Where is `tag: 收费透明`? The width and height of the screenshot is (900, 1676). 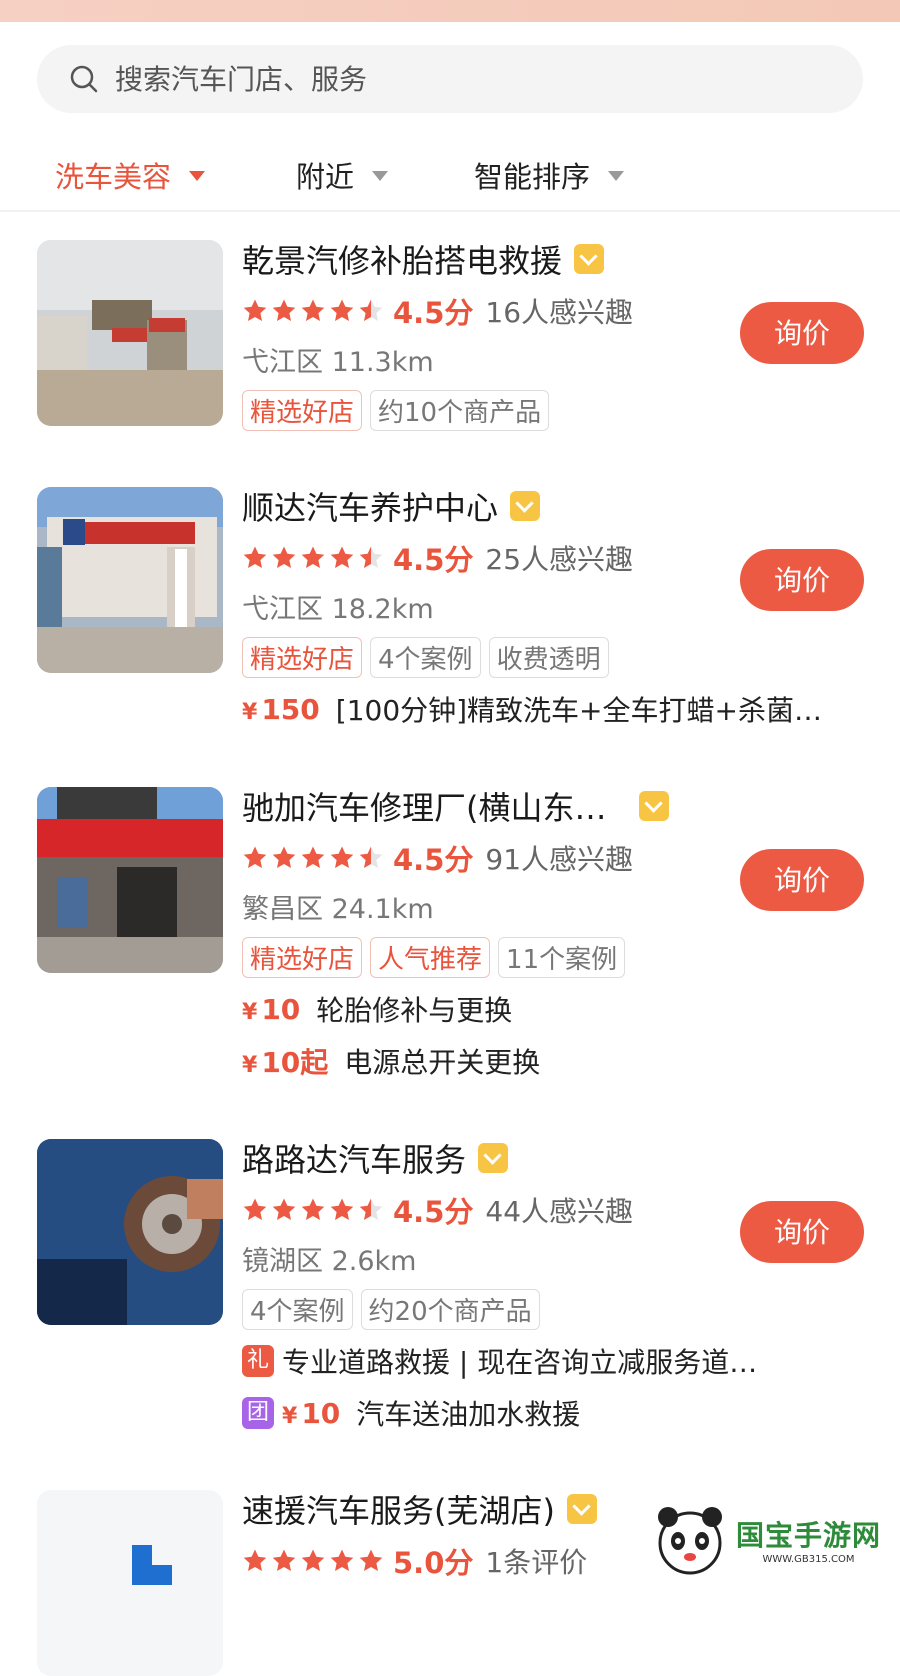
tag: 收费透明 is located at coordinates (548, 657).